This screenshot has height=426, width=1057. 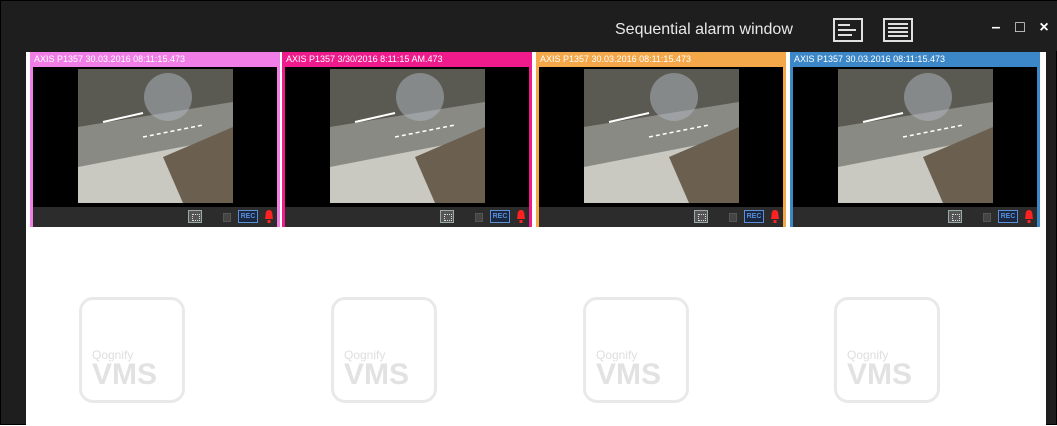 I want to click on tile-header: AXIS P1357 3/30/2016 8:11:15 AM.473, so click(x=407, y=59).